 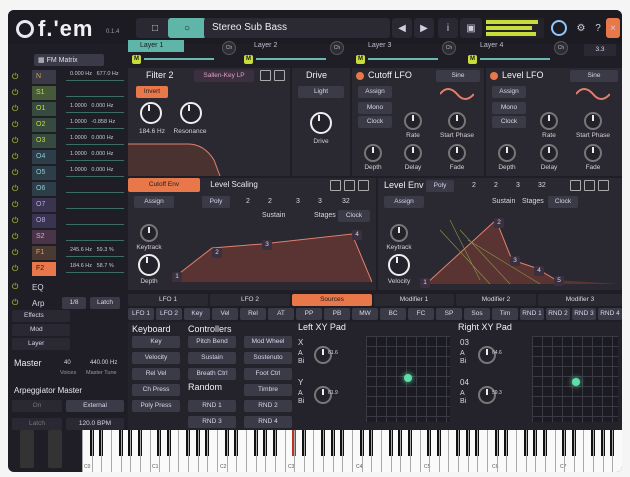 What do you see at coordinates (613, 28) in the screenshot?
I see `close-button: ×` at bounding box center [613, 28].